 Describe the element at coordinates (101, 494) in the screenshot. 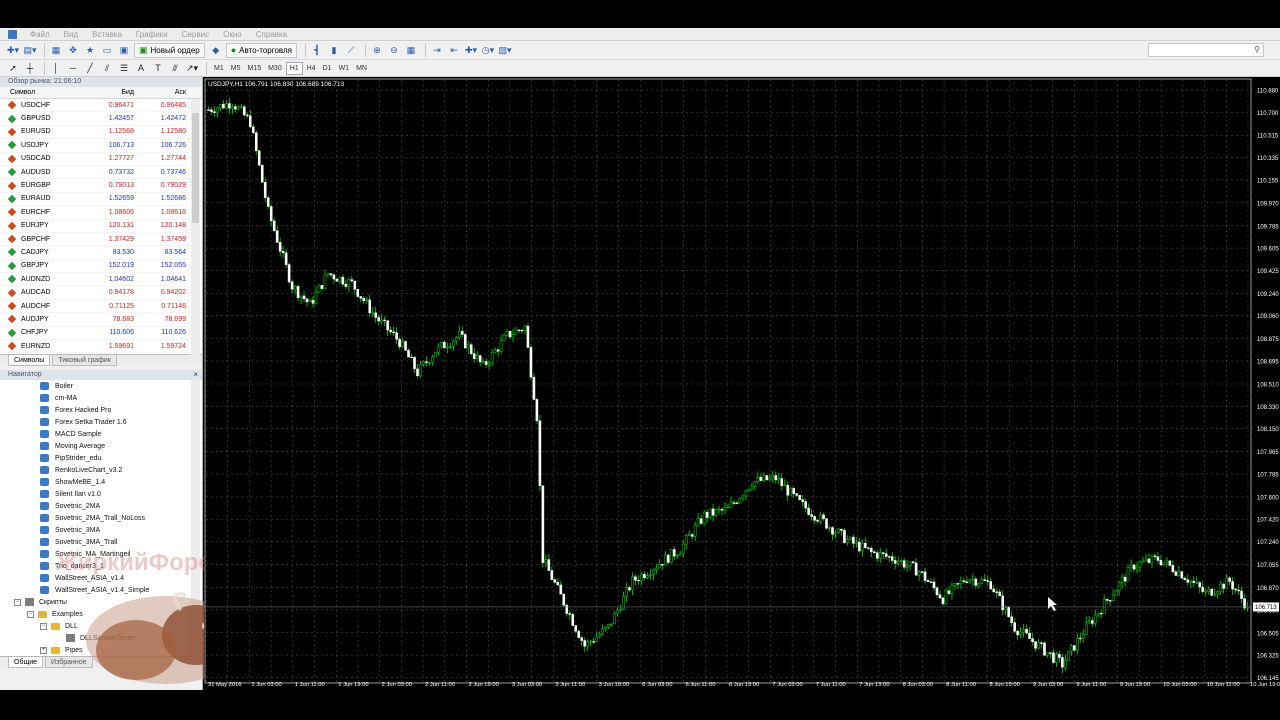

I see `expert-advisor-item: Silent Ilan v1.0` at that location.